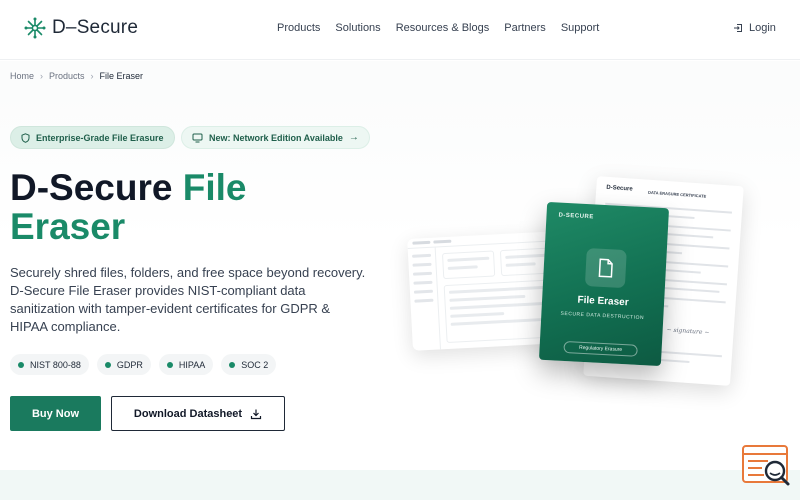 The image size is (800, 500). I want to click on badge-gdpr: GDPR, so click(123, 364).